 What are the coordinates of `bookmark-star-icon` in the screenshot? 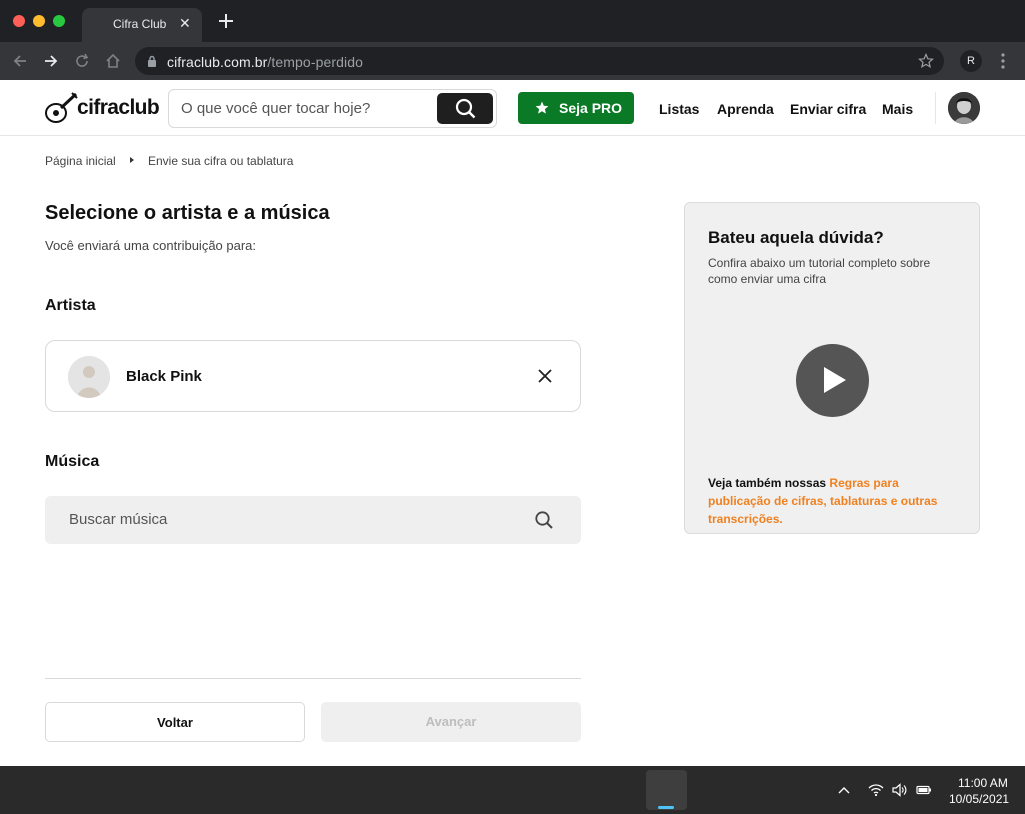 It's located at (926, 61).